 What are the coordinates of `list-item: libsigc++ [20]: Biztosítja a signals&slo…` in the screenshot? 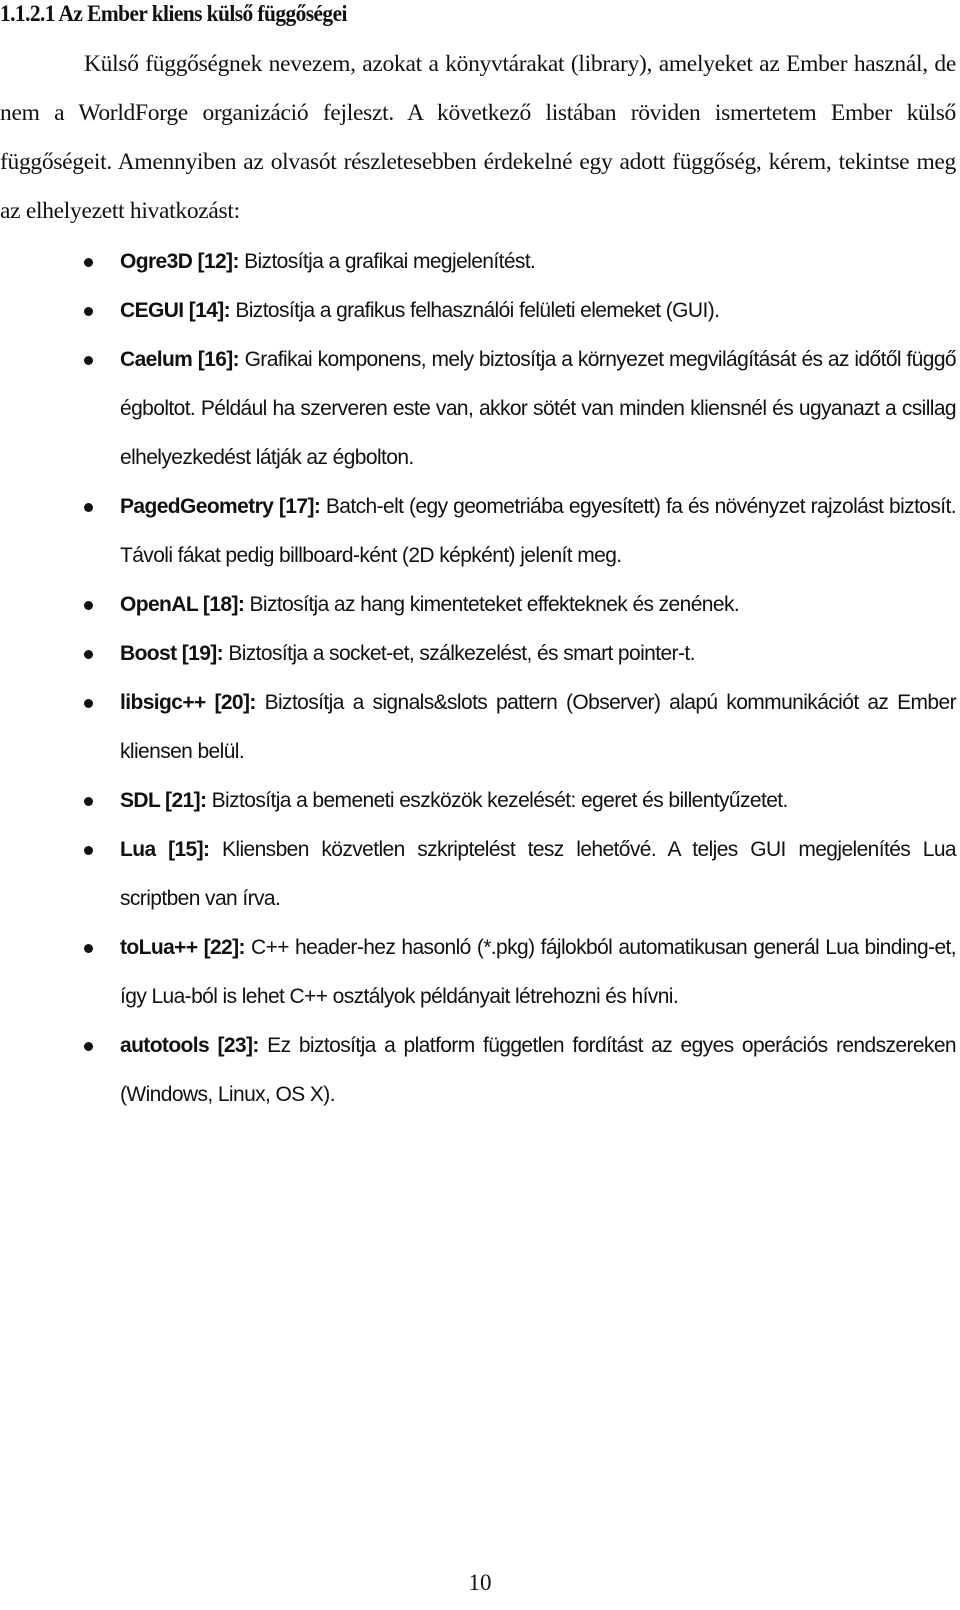 It's located at (478, 727).